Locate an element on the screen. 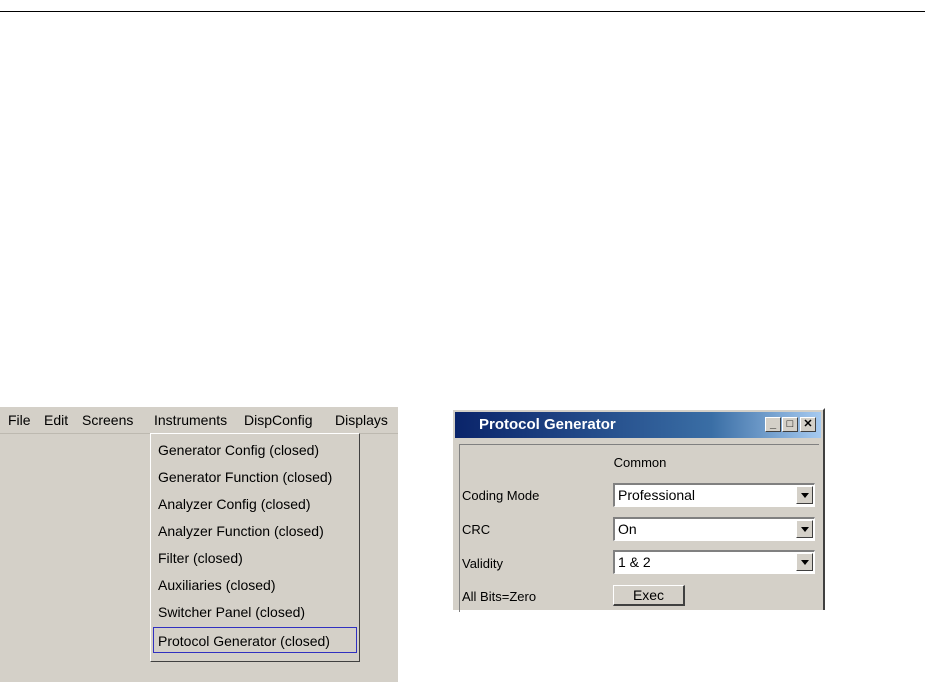 The image size is (925, 682). validity-label: Validity is located at coordinates (482, 563).